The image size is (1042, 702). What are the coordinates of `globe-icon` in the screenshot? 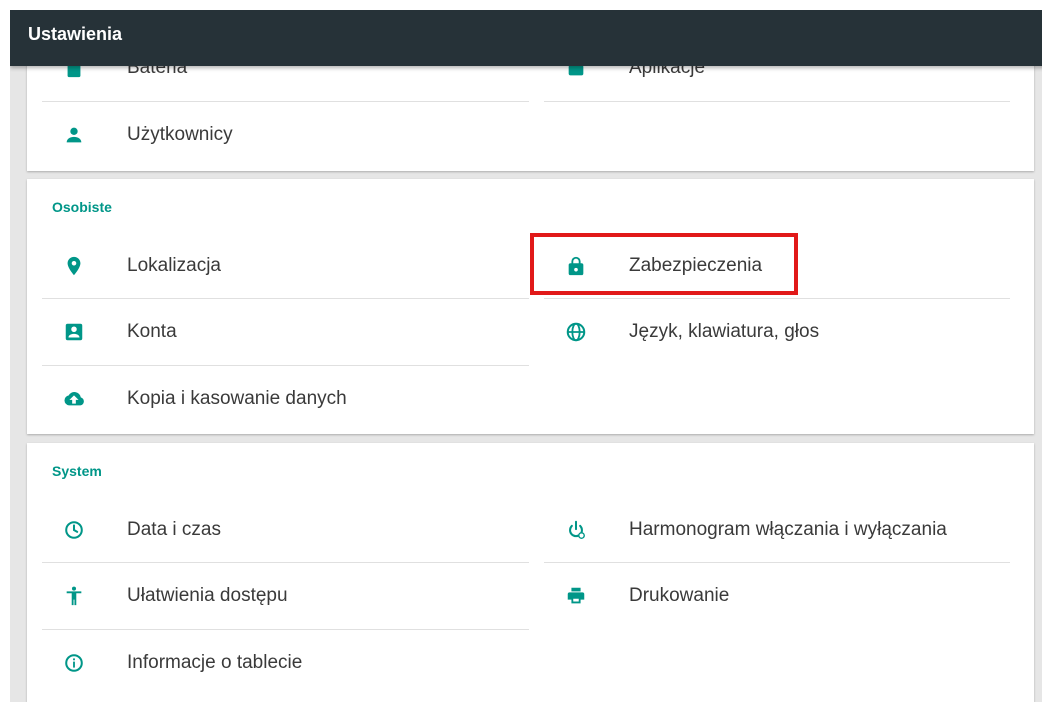 It's located at (576, 332).